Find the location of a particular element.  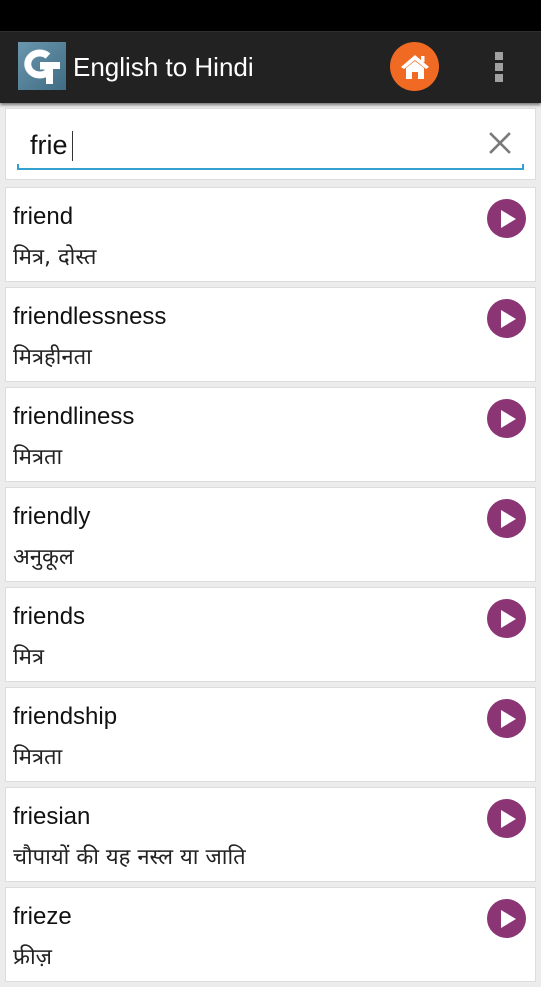

status-bar is located at coordinates (270, 15).